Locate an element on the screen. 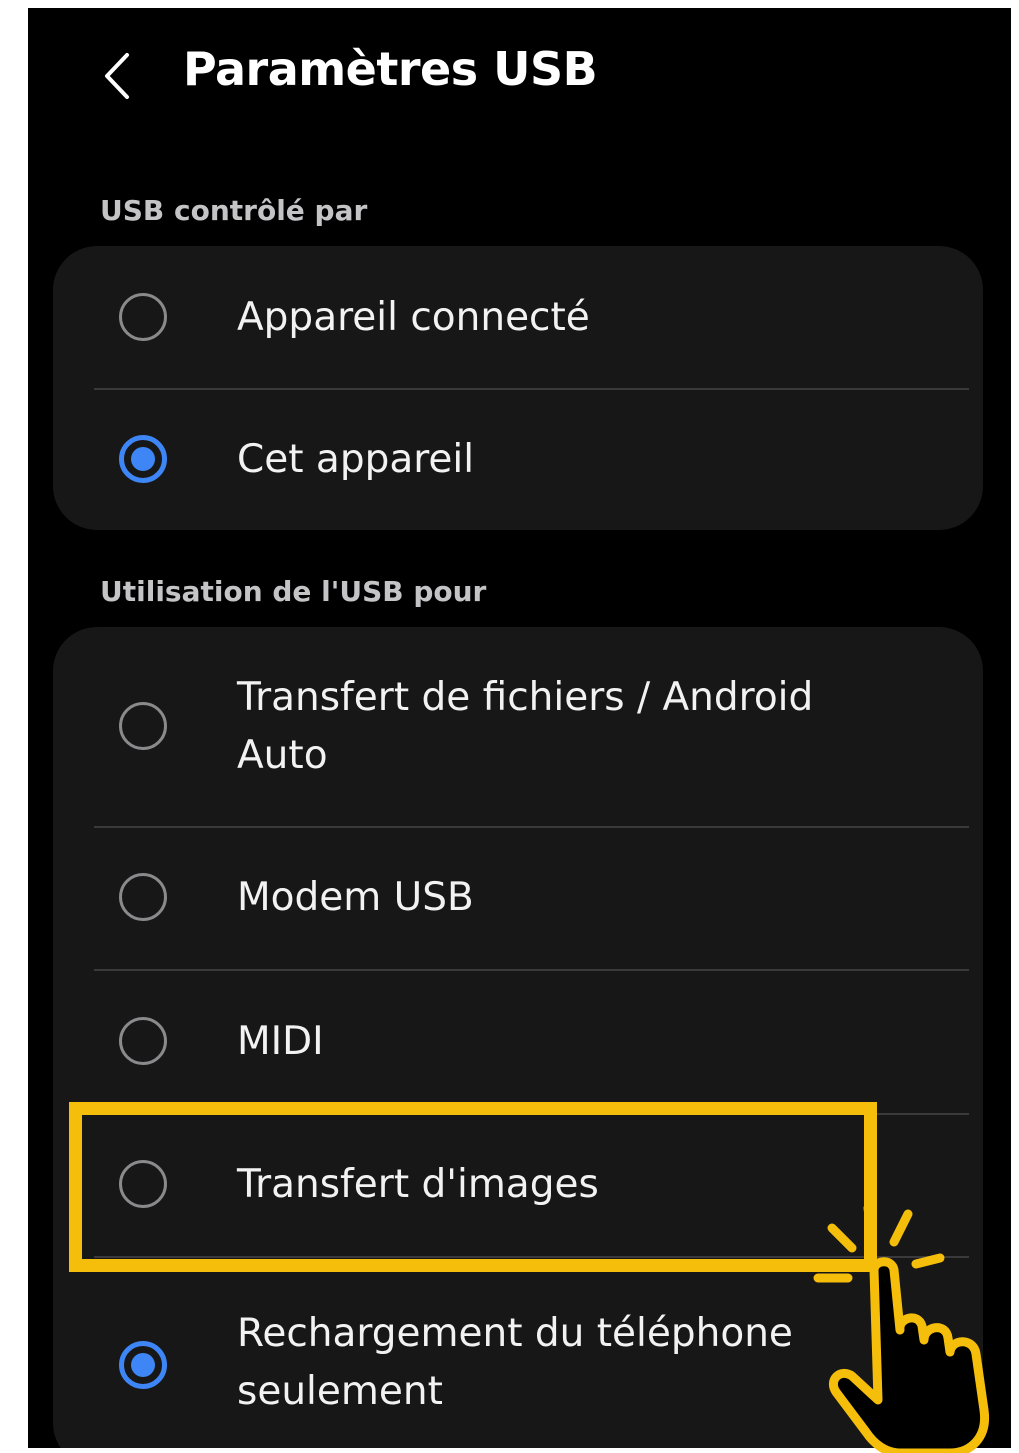  option-connected-device: Appareil connecté is located at coordinates (518, 317).